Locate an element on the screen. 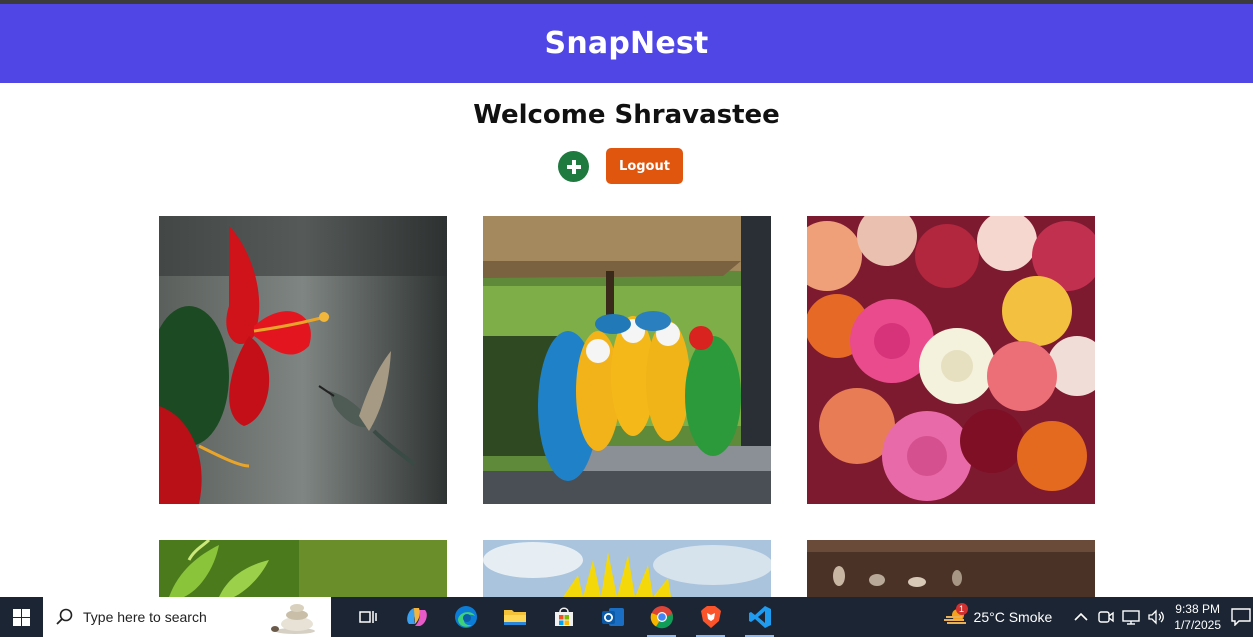 This screenshot has width=1253, height=637. notifications-icon is located at coordinates (1241, 617).